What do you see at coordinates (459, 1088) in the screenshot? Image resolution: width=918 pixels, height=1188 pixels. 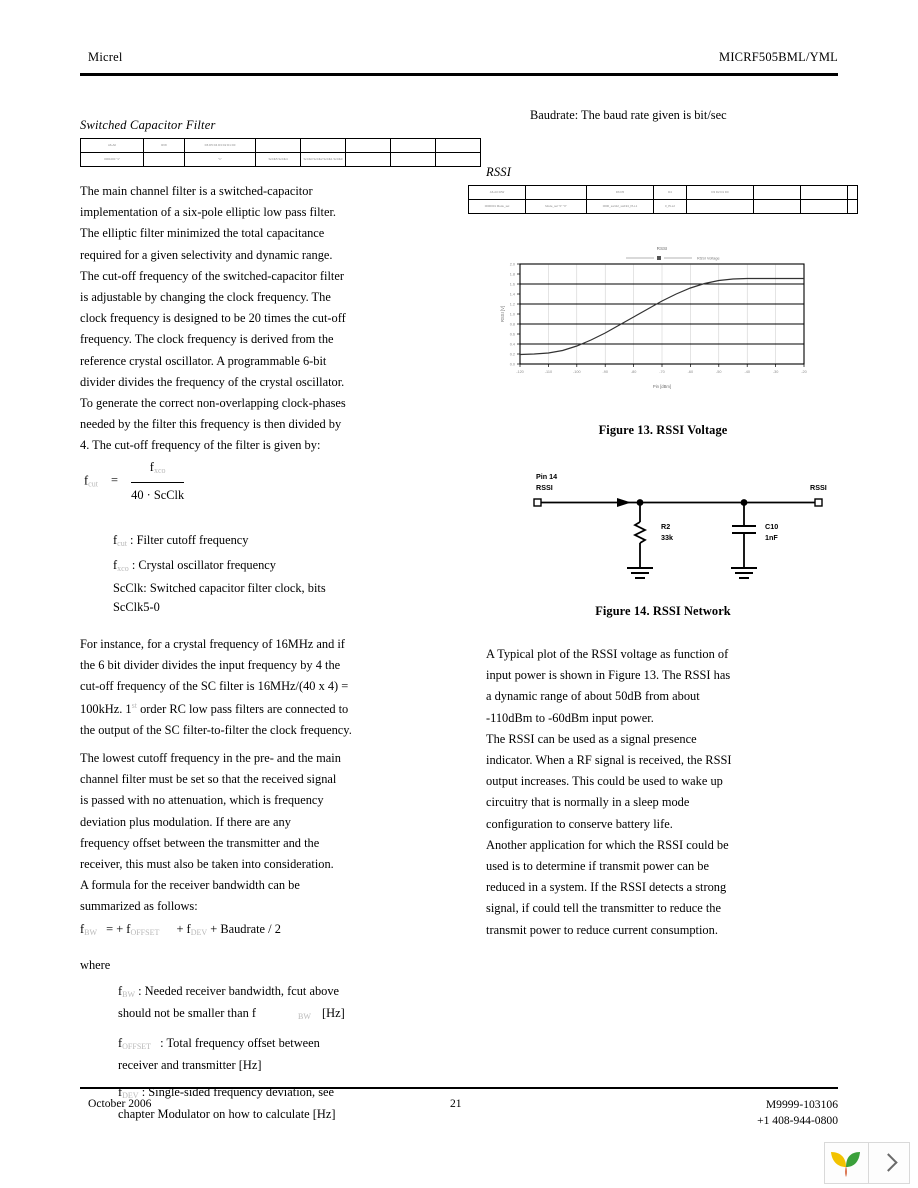 I see `footer-divider` at bounding box center [459, 1088].